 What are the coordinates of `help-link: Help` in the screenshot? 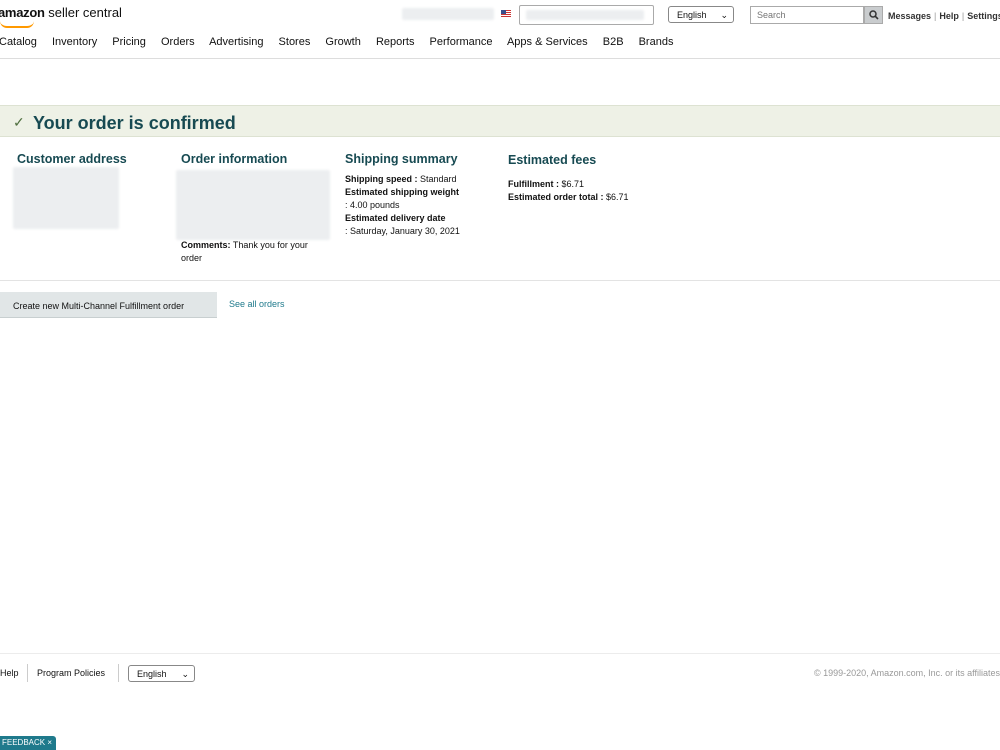 It's located at (949, 16).